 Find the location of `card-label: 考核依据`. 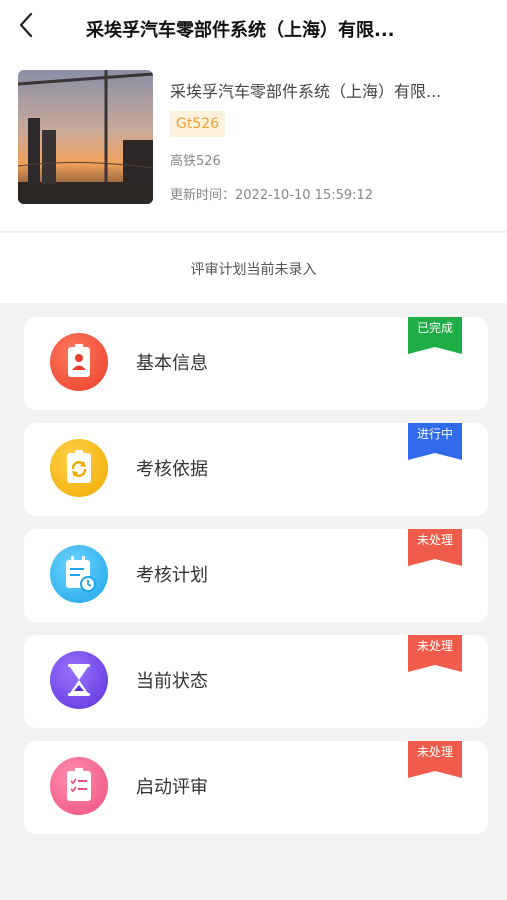

card-label: 考核依据 is located at coordinates (172, 469).